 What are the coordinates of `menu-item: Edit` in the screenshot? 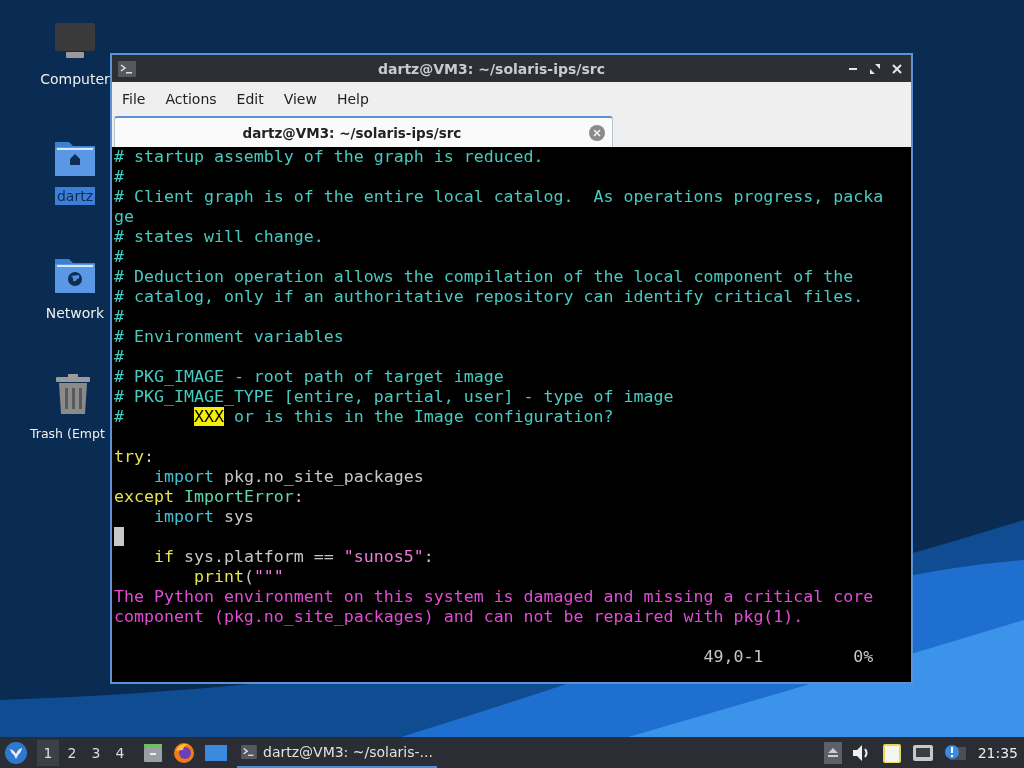 It's located at (250, 98).